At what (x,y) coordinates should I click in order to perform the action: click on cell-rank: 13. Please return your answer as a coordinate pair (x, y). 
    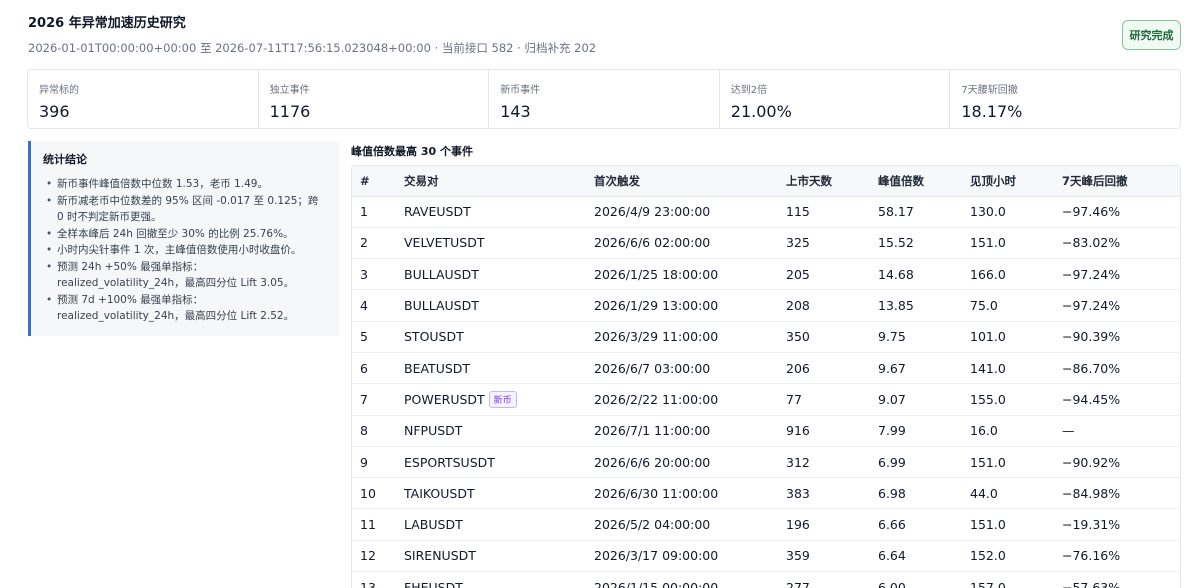
    Looking at the image, I should click on (374, 579).